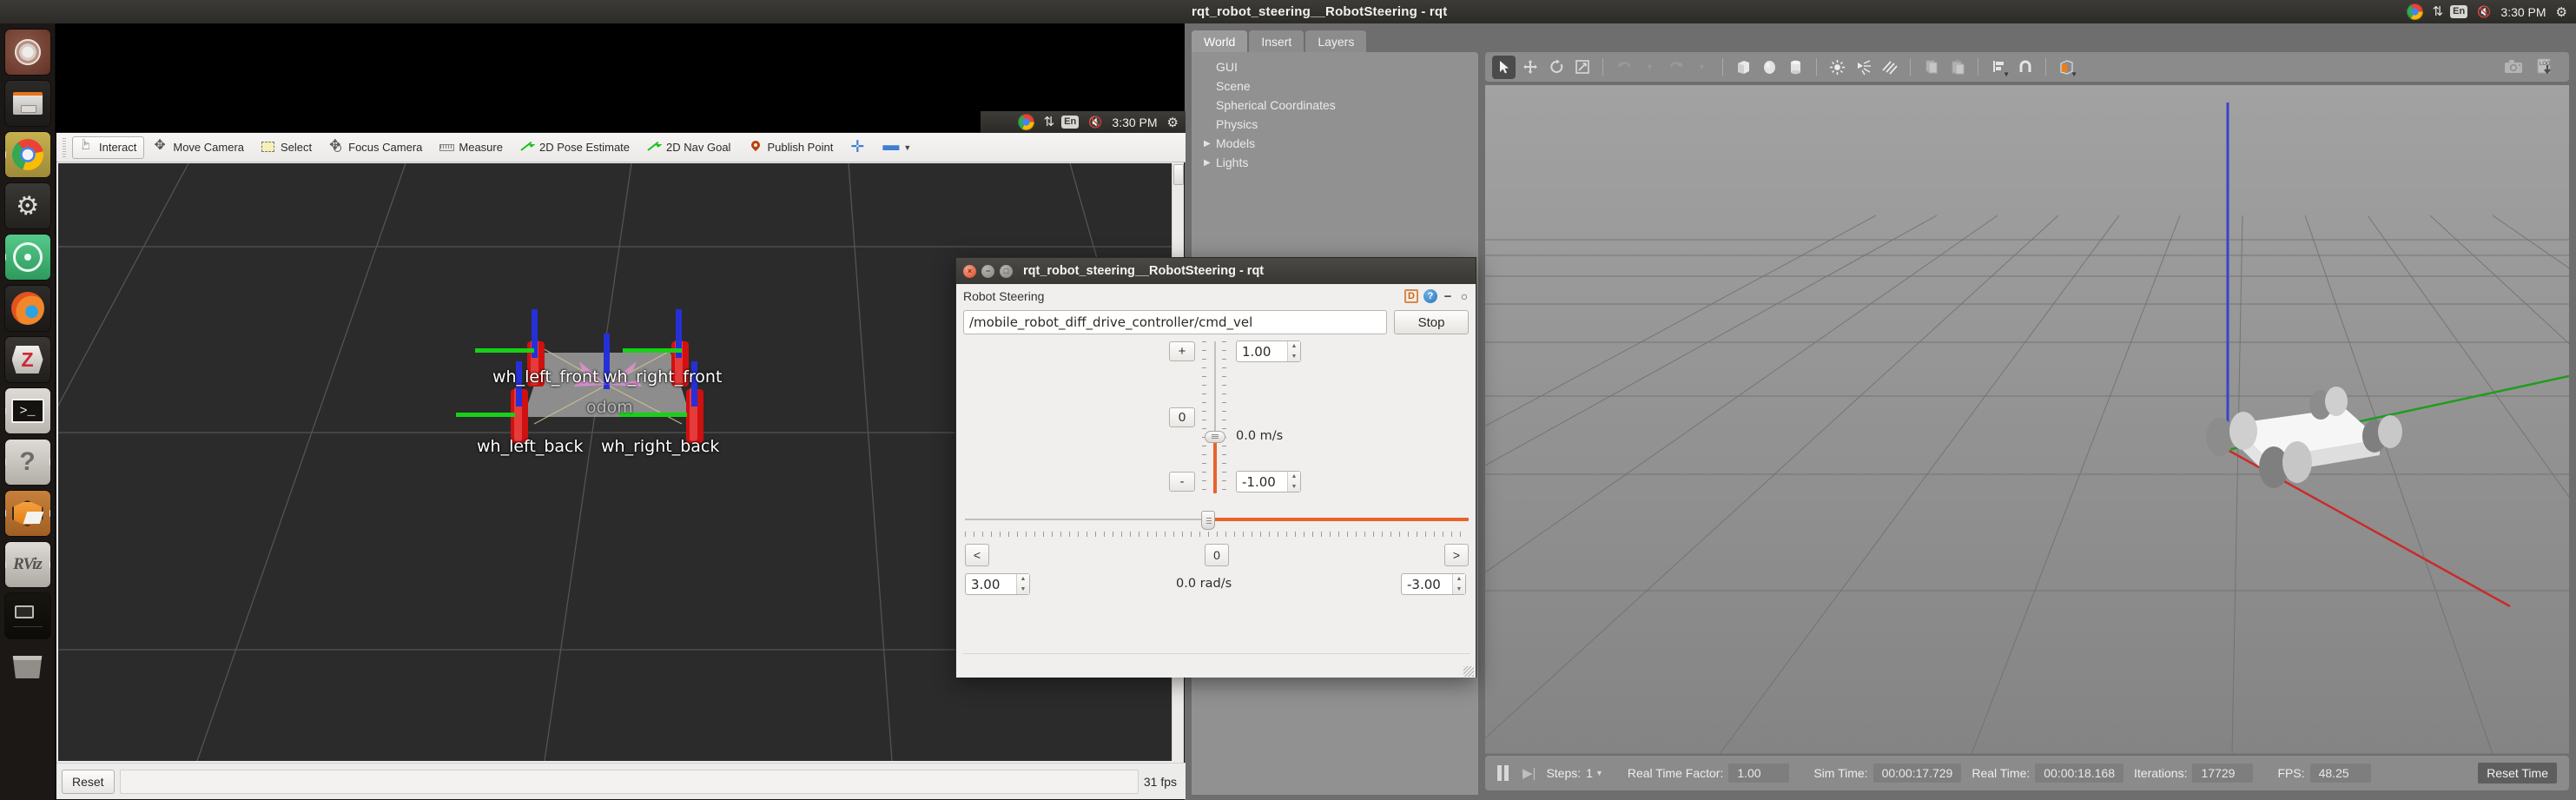 This screenshot has width=2576, height=800. I want to click on angular-min-spinbox: -3.00 ▲ ▼, so click(1434, 584).